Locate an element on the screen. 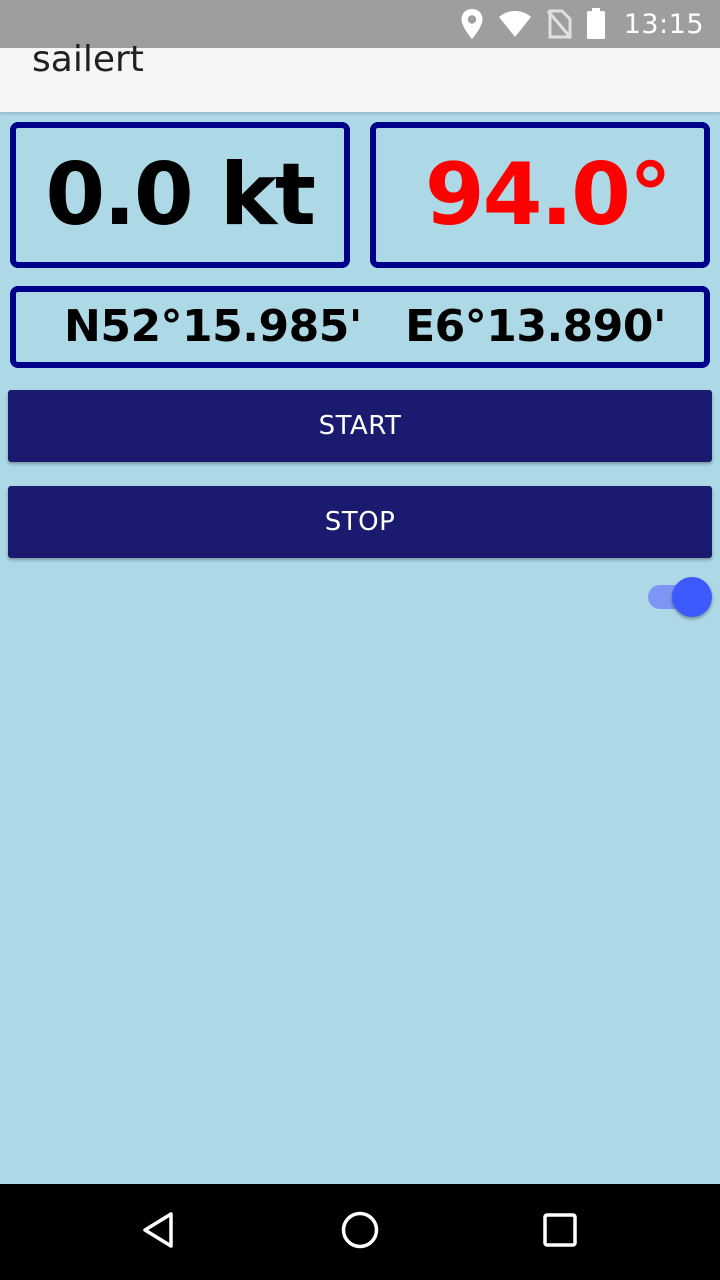 The height and width of the screenshot is (1280, 720). home-button is located at coordinates (360, 1232).